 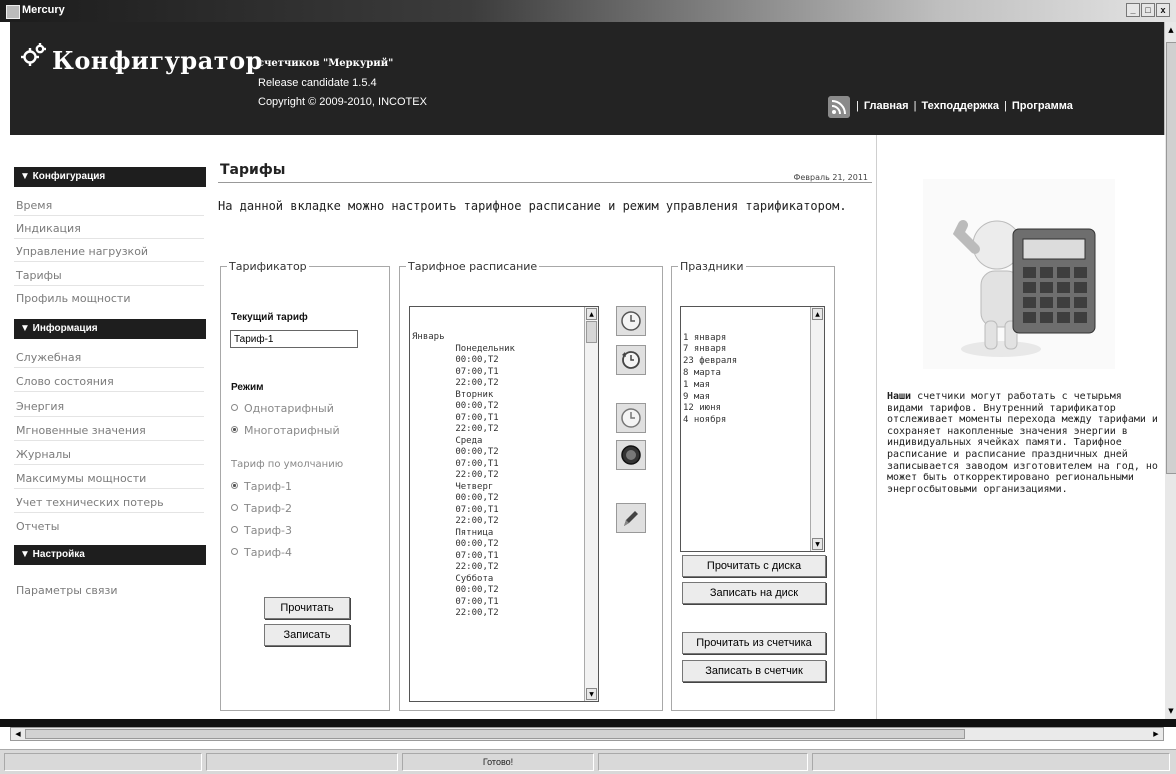 I want to click on sidebar-item-power-max: Максимумы мощности, so click(x=81, y=478).